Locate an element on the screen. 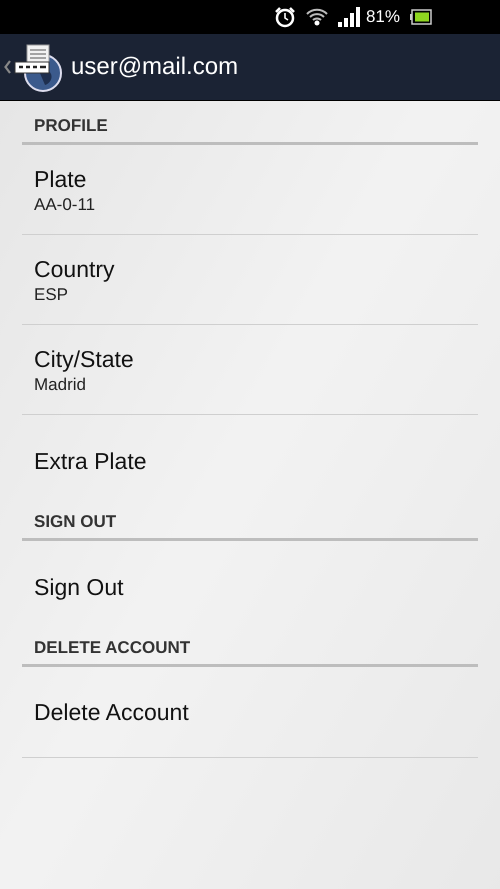  battery-icon is located at coordinates (421, 17).